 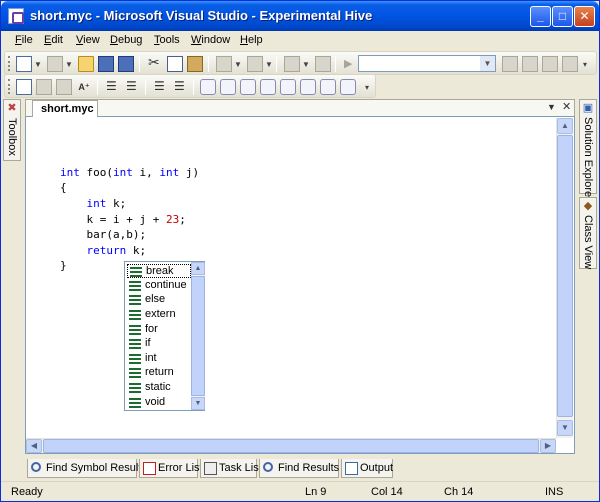 I want to click on close-button: ✕, so click(x=584, y=16).